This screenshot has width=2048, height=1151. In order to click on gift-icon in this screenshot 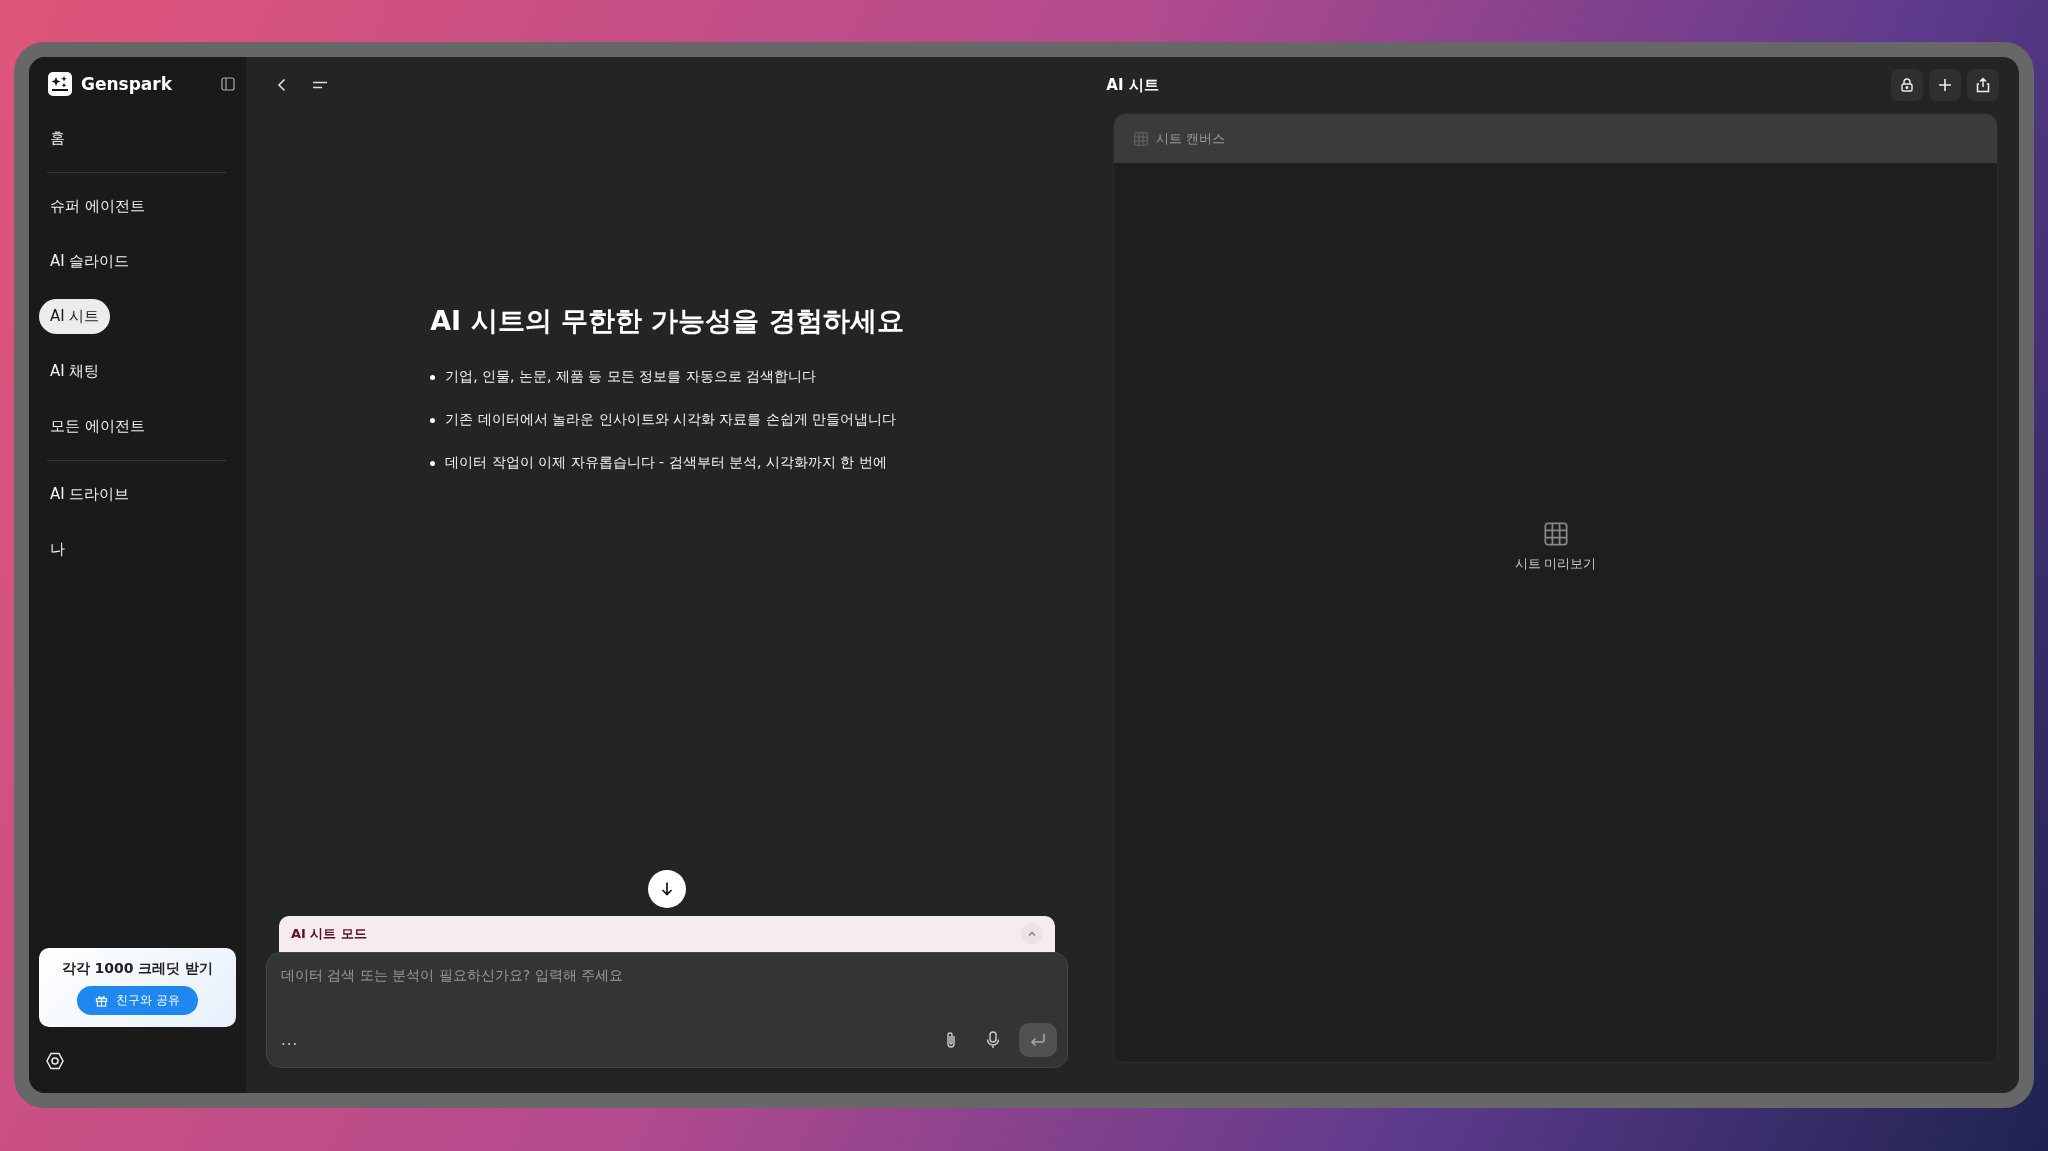, I will do `click(102, 1000)`.